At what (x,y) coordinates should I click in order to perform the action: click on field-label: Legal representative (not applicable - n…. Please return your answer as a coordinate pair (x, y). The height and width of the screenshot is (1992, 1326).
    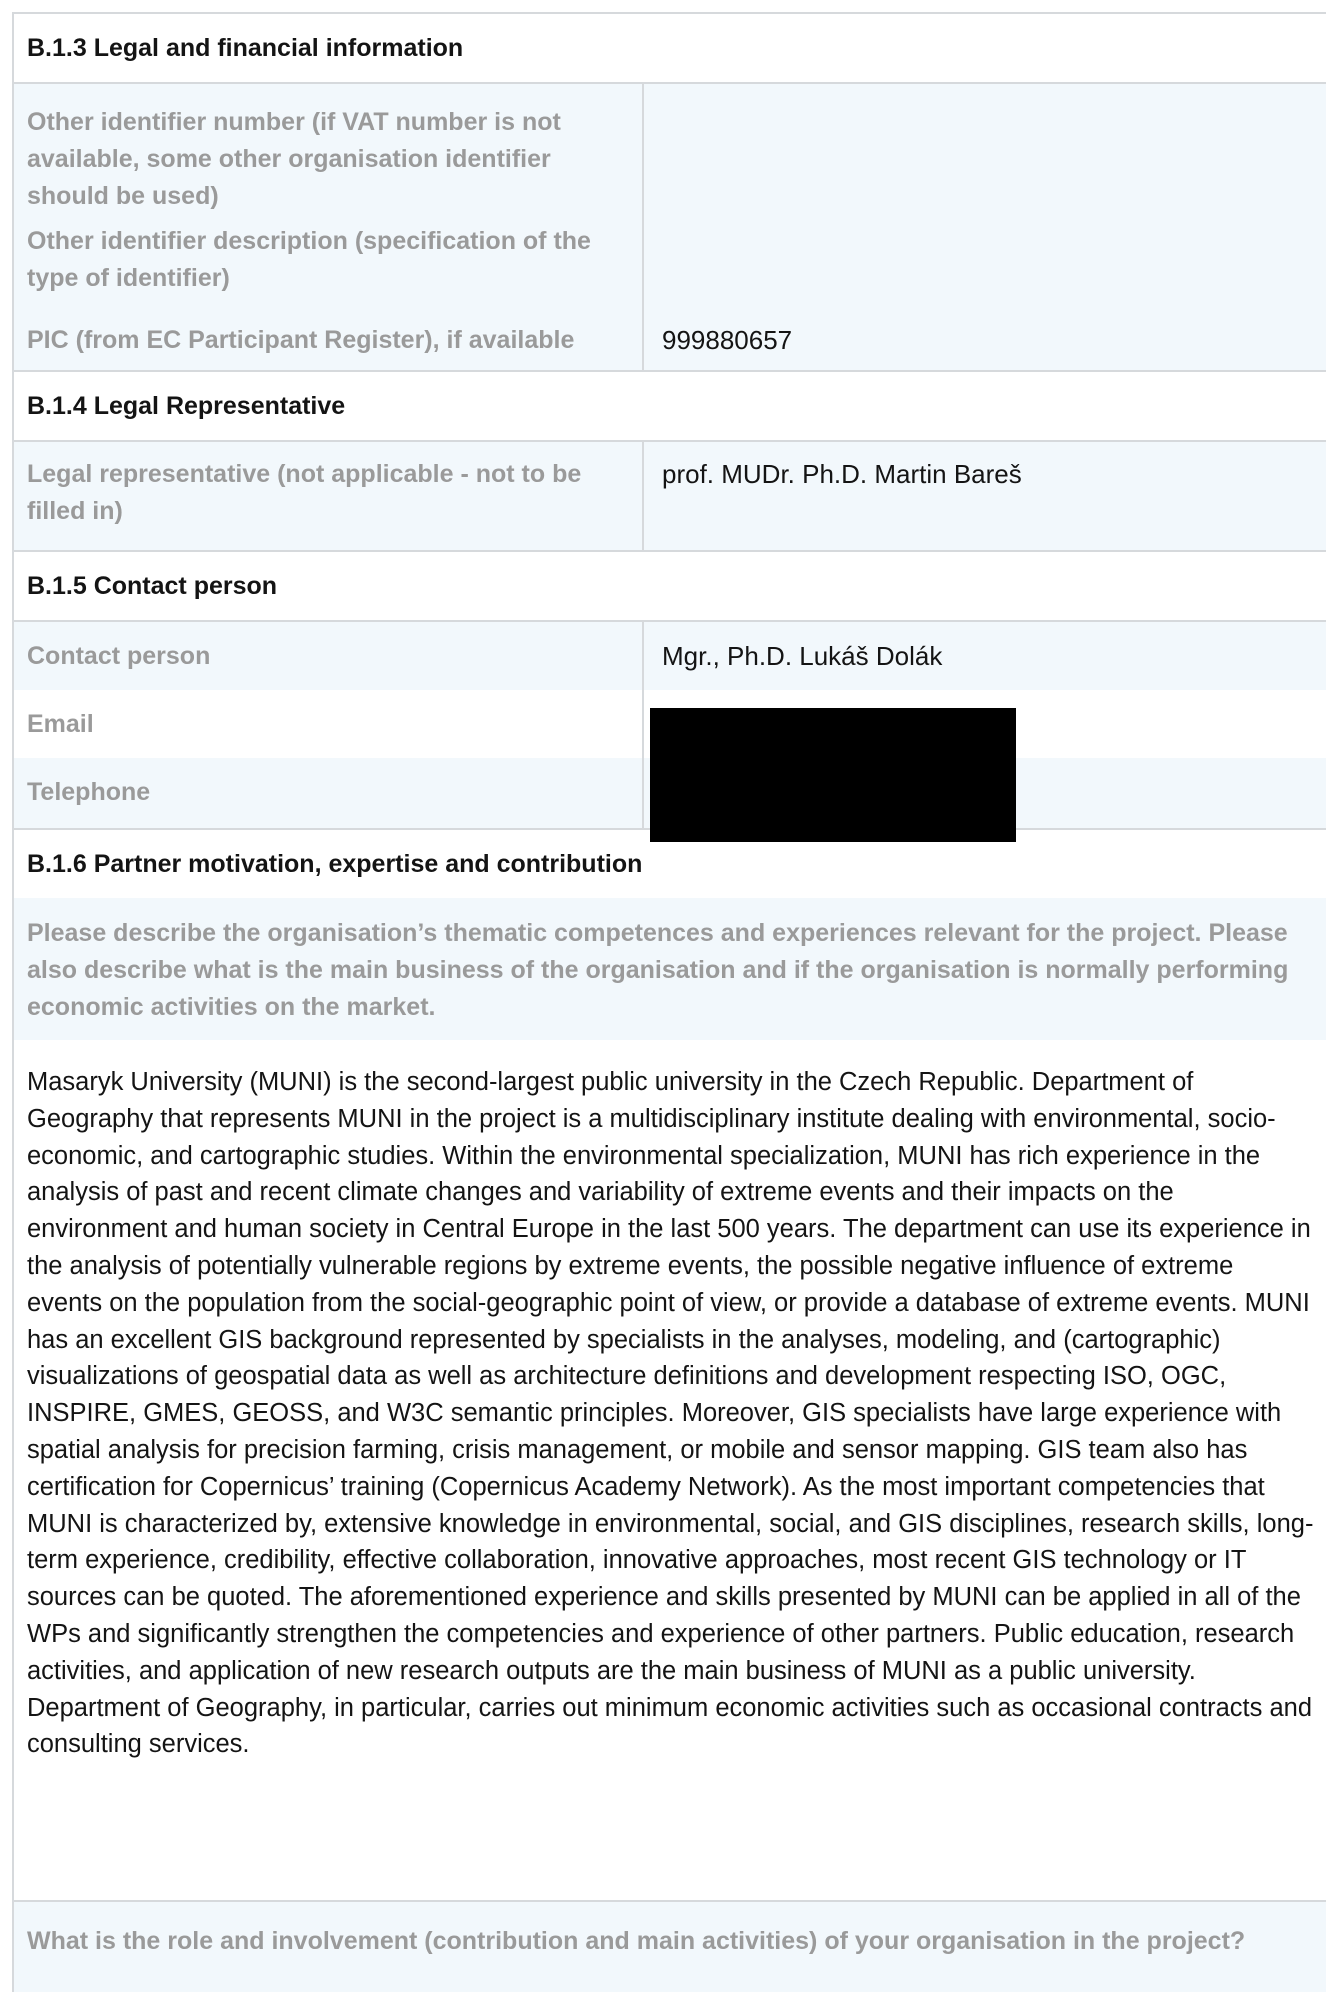
    Looking at the image, I should click on (329, 496).